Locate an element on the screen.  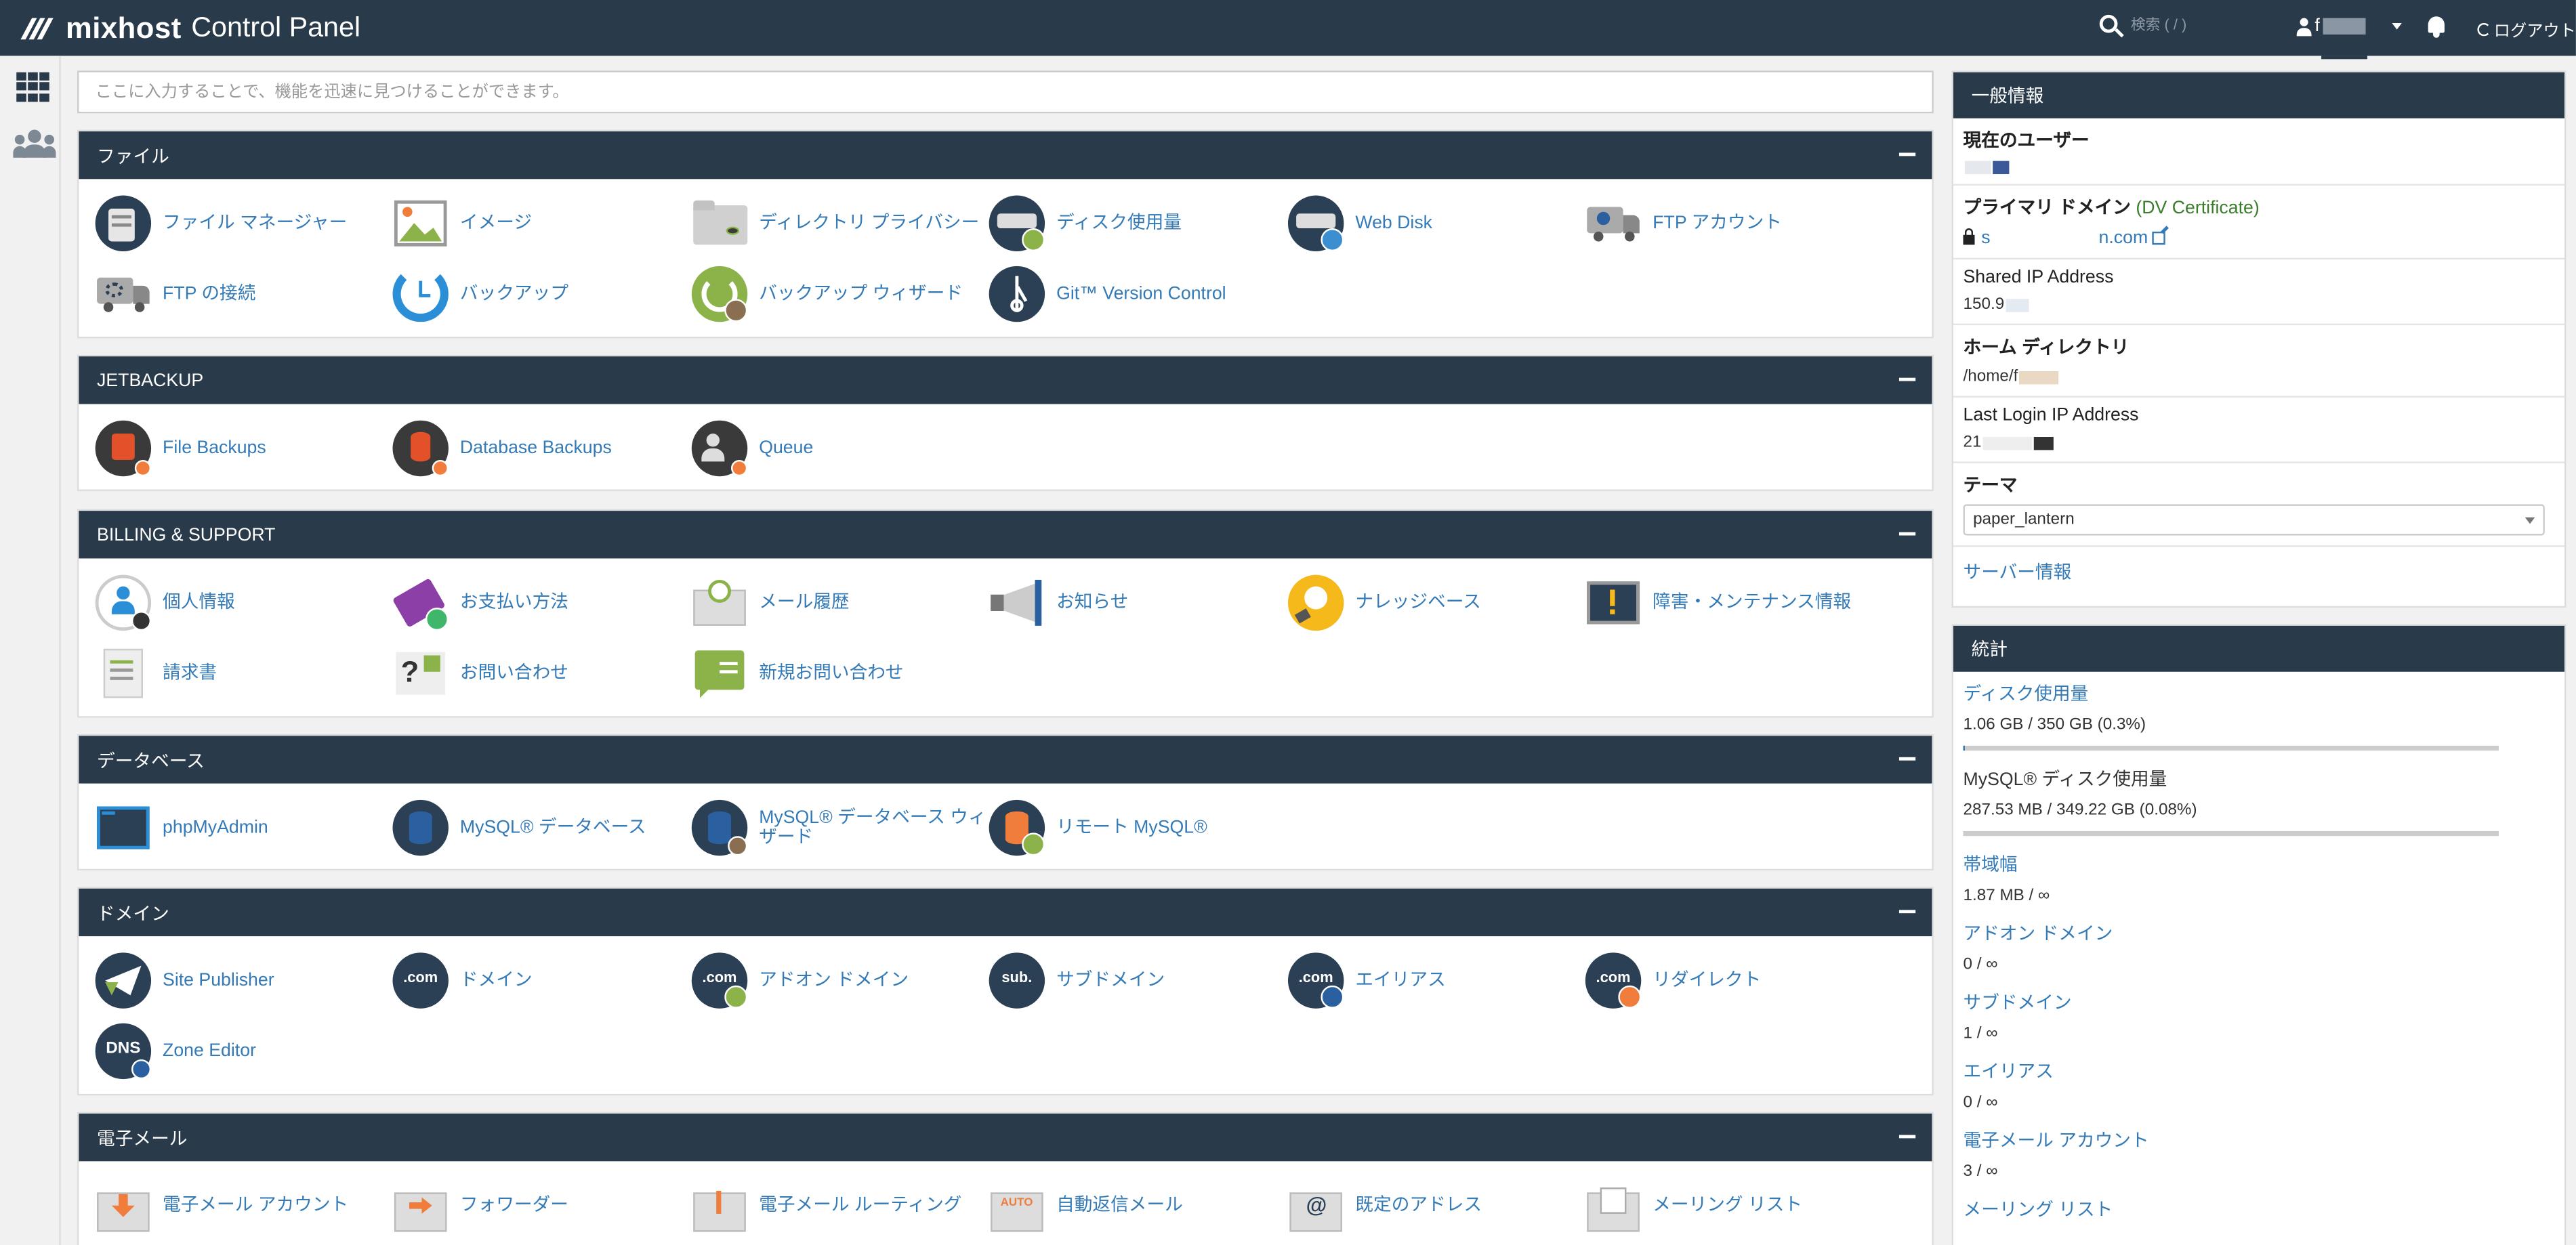
email-accounts-link: 電子メール アカウント is located at coordinates (243, 1205).